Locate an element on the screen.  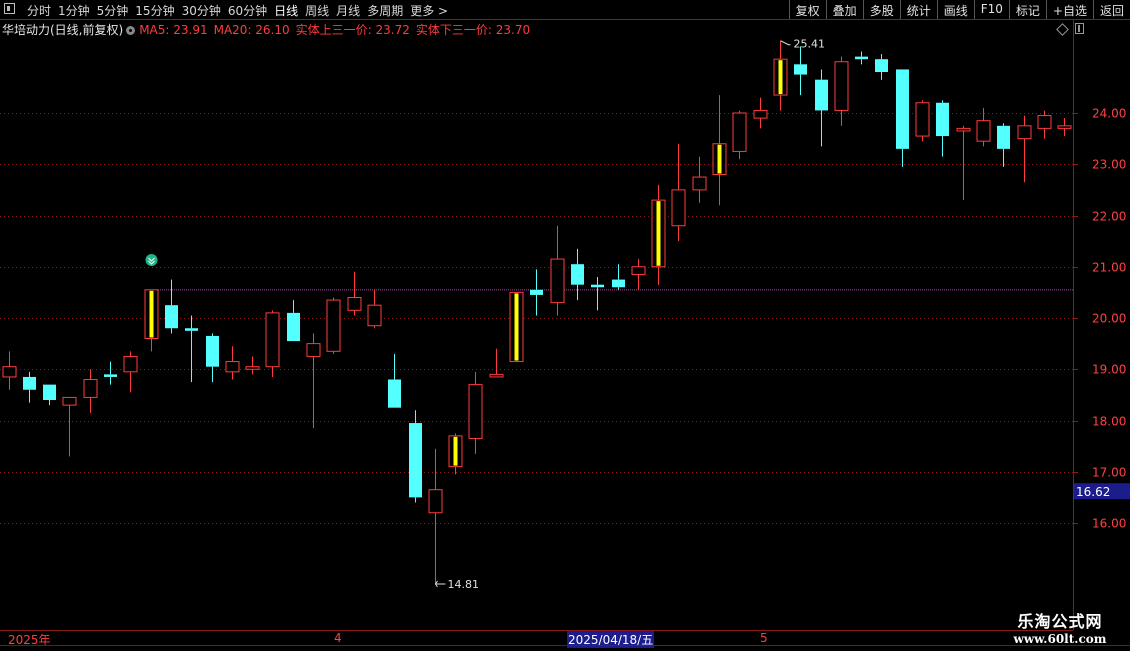
y-tick-label: 18.00 is located at coordinates (1109, 422).